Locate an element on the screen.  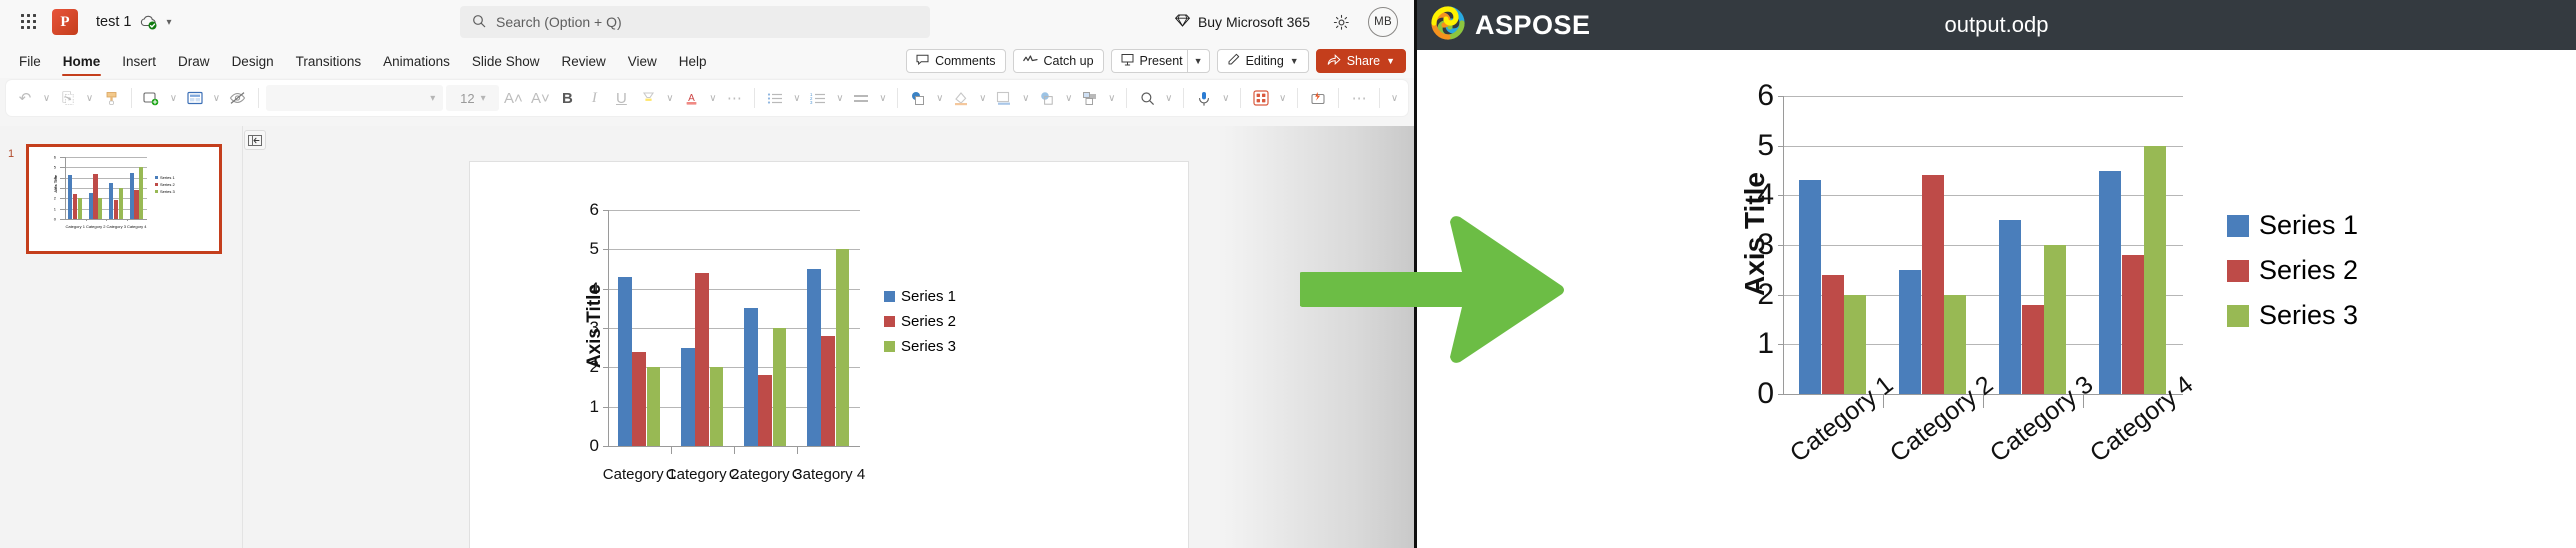
legend-swatch is located at coordinates (156, 184).